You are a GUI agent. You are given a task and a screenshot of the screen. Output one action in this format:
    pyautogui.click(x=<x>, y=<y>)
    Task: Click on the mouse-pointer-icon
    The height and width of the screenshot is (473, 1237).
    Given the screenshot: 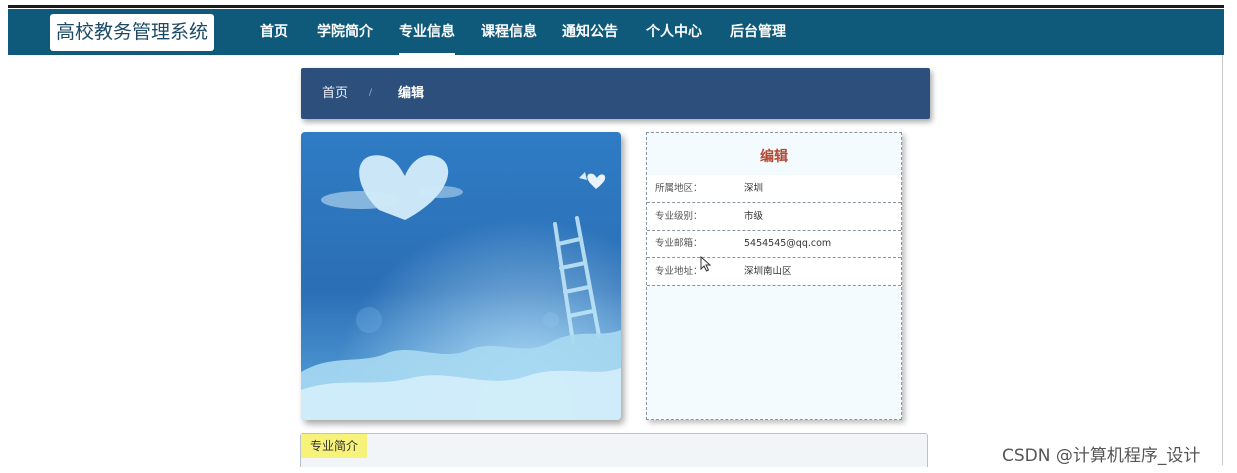 What is the action you would take?
    pyautogui.click(x=706, y=264)
    